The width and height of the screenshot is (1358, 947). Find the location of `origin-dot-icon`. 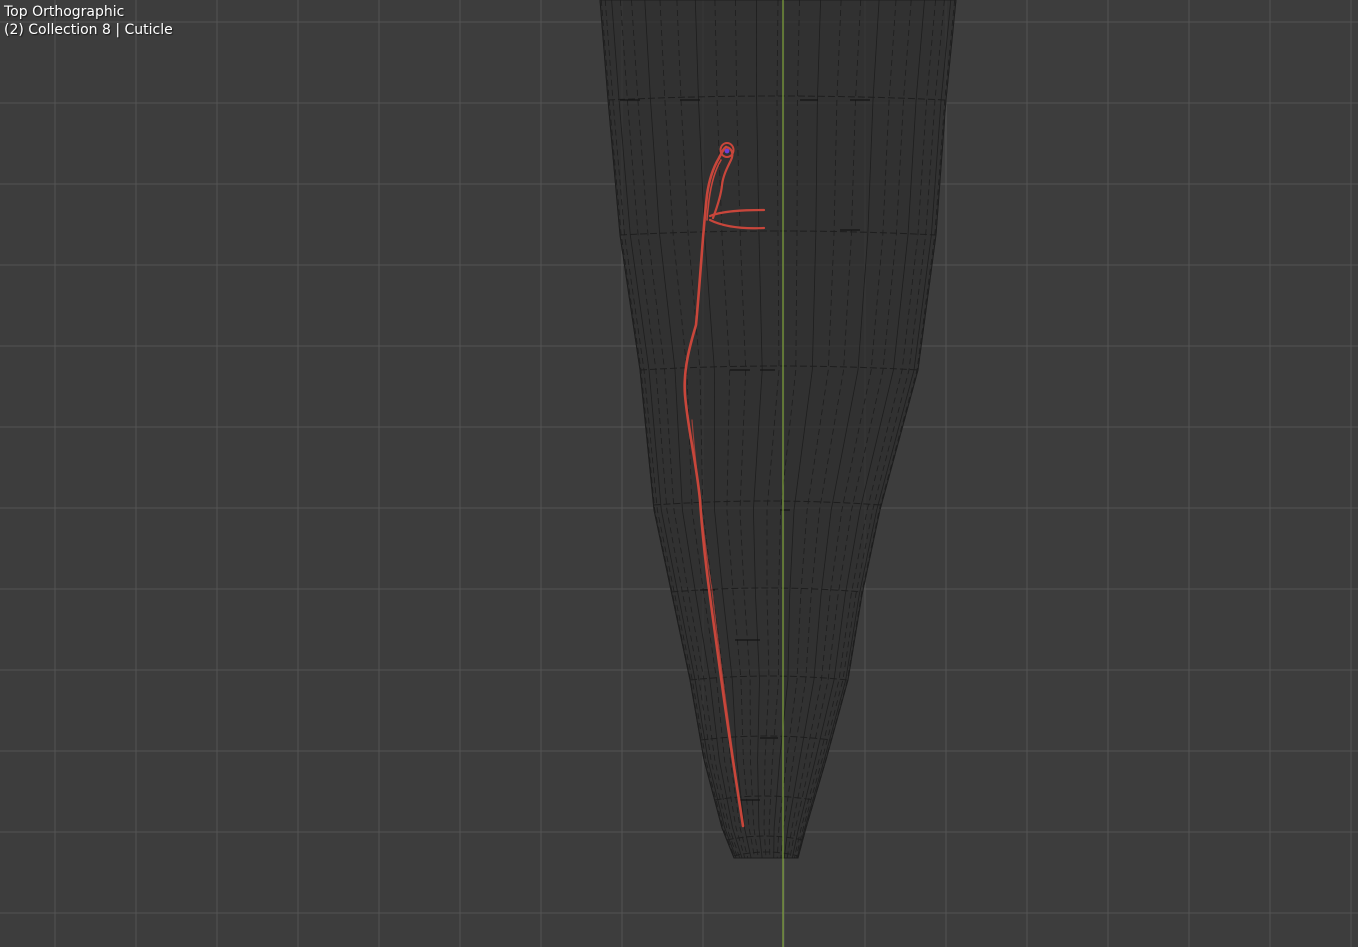

origin-dot-icon is located at coordinates (727, 151).